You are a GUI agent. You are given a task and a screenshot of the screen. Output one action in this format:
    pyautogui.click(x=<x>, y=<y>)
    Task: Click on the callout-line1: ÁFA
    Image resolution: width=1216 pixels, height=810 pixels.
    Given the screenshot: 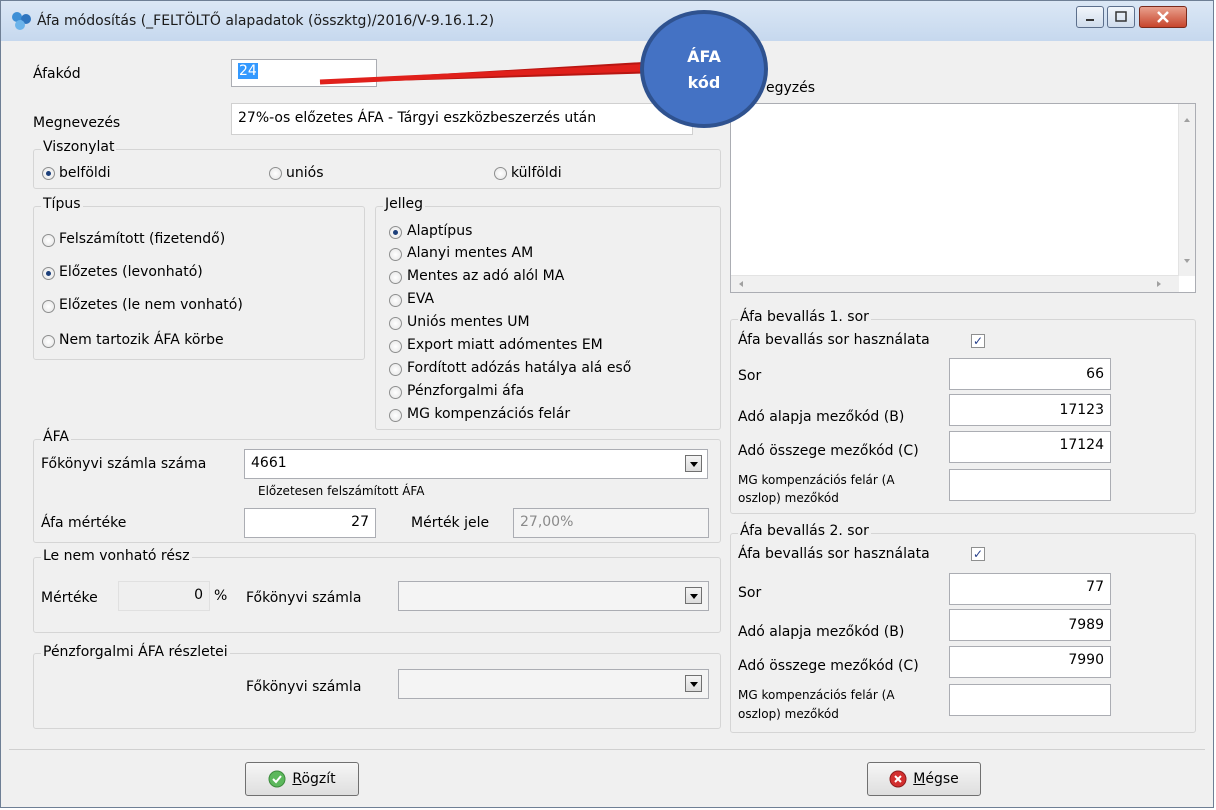 What is the action you would take?
    pyautogui.click(x=704, y=56)
    